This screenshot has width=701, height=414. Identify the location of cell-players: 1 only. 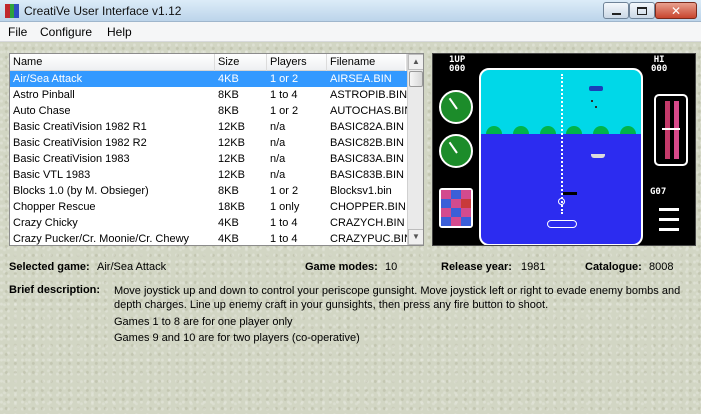
(285, 207).